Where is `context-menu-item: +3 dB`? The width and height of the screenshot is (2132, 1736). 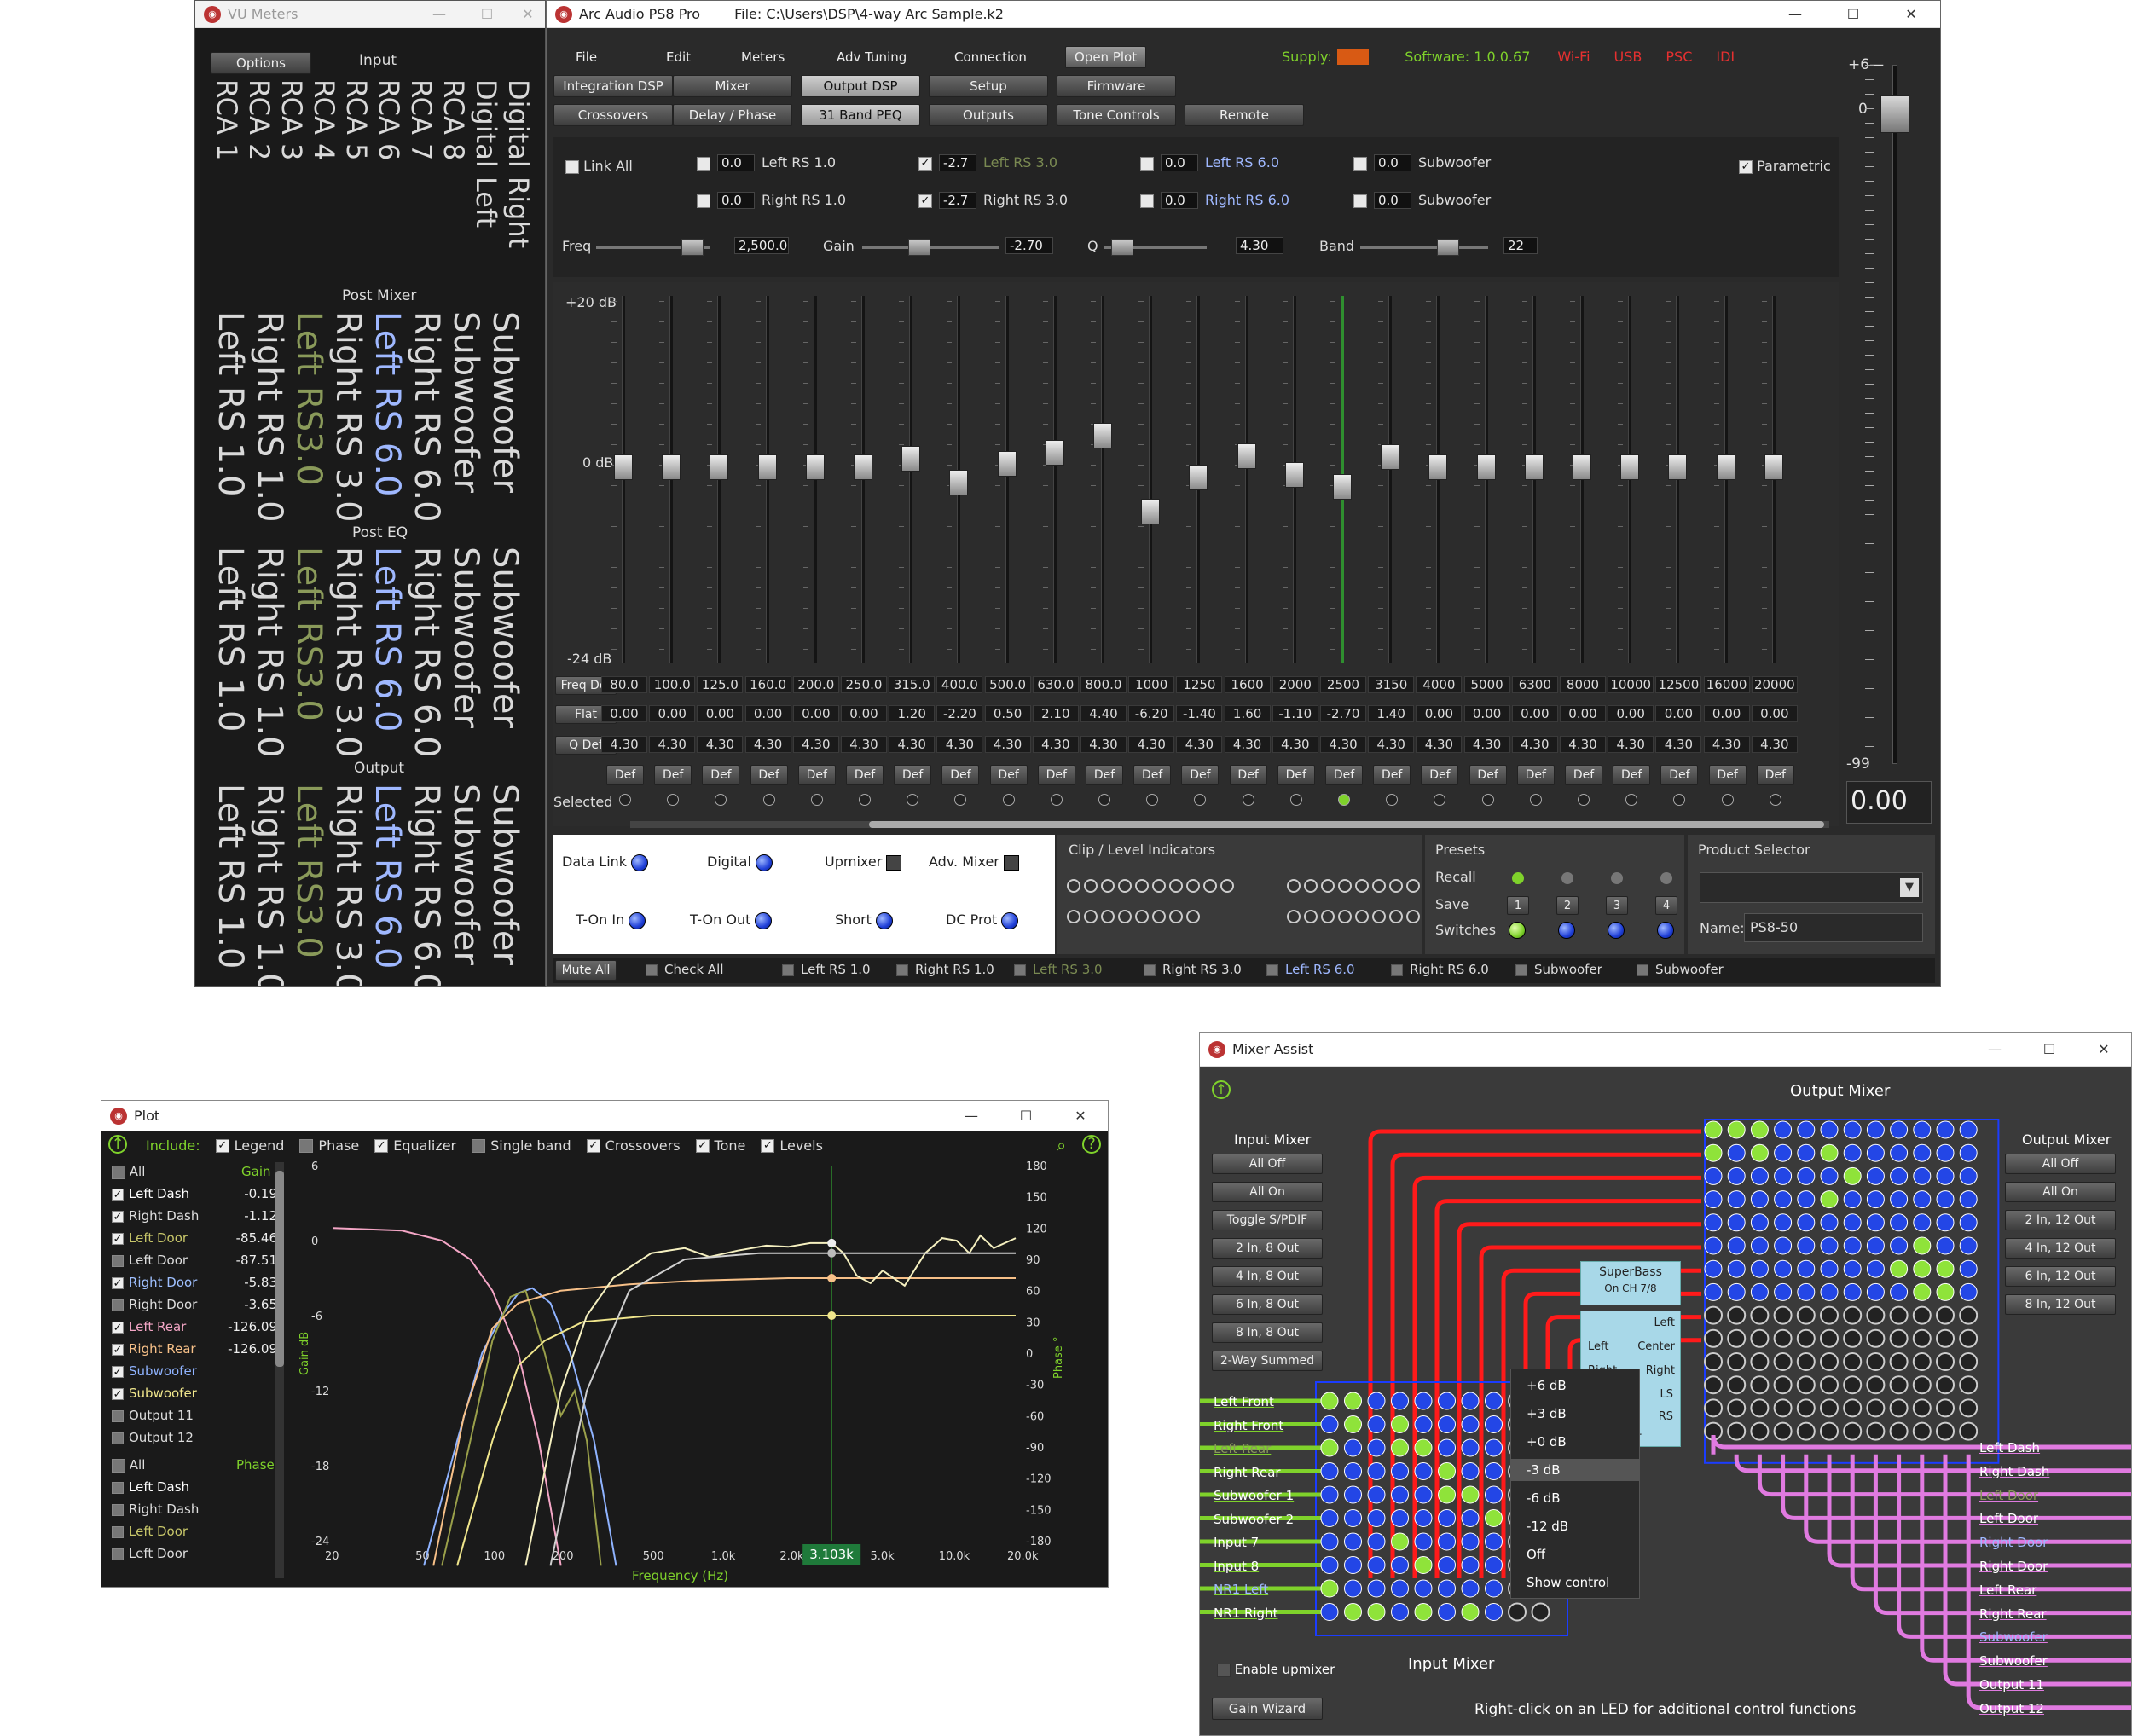 context-menu-item: +3 dB is located at coordinates (1575, 1414).